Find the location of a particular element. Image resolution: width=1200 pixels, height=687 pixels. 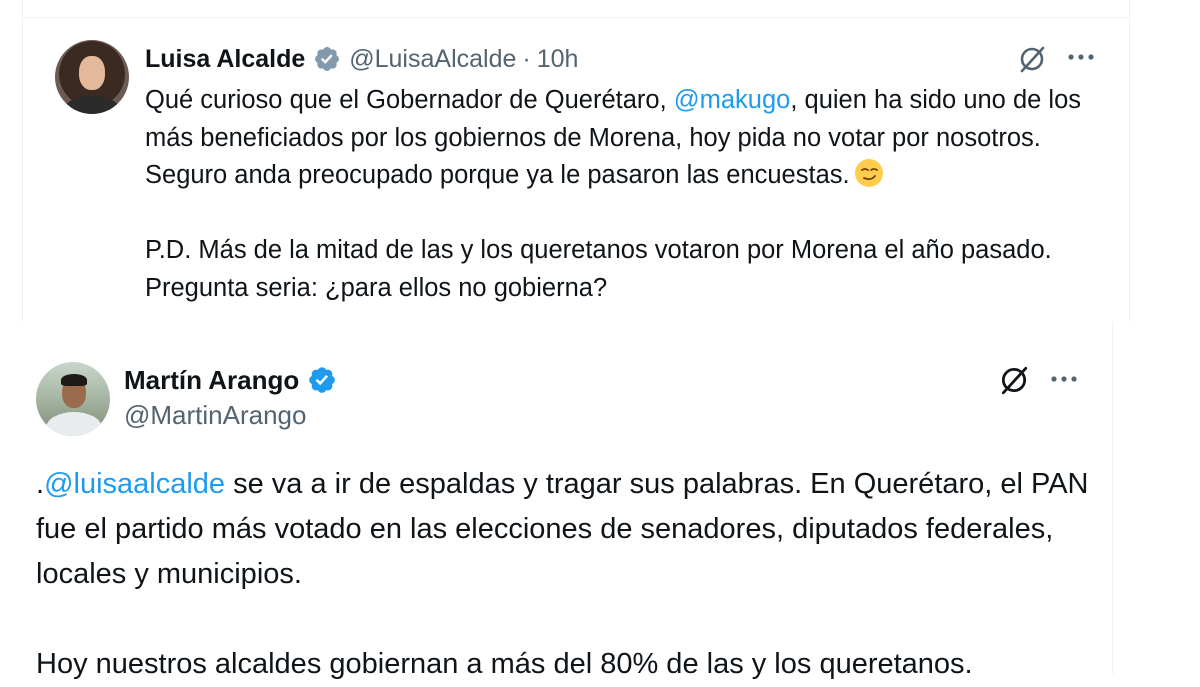

smirking-face-icon is located at coordinates (868, 173).